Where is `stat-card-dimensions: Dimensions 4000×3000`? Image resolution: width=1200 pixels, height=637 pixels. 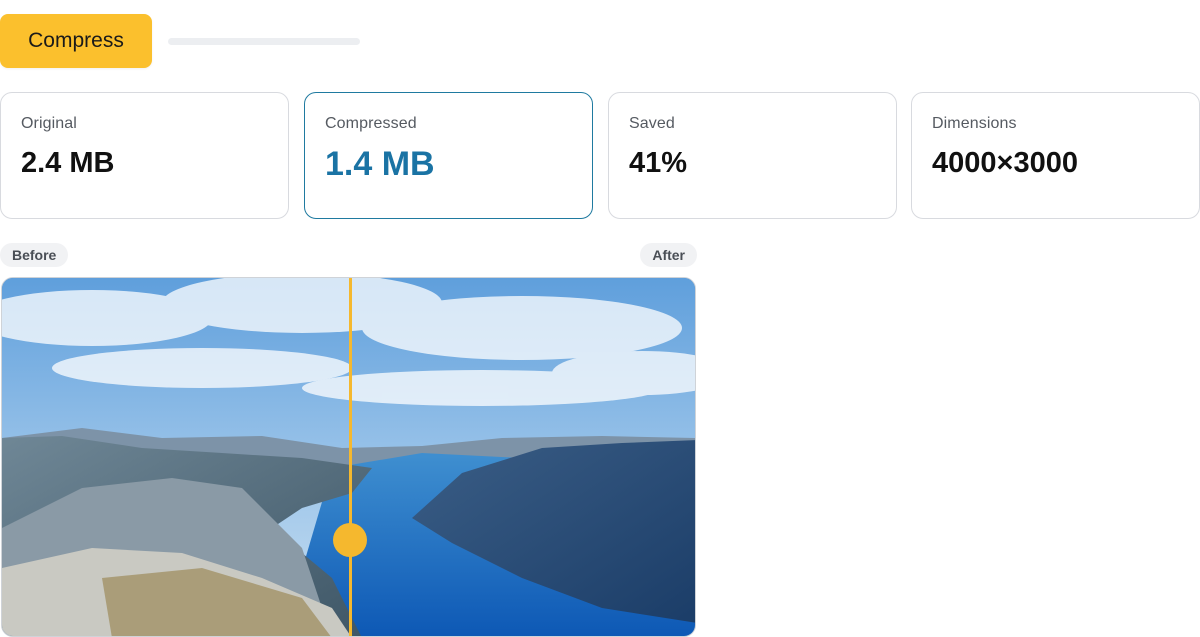 stat-card-dimensions: Dimensions 4000×3000 is located at coordinates (1055, 155).